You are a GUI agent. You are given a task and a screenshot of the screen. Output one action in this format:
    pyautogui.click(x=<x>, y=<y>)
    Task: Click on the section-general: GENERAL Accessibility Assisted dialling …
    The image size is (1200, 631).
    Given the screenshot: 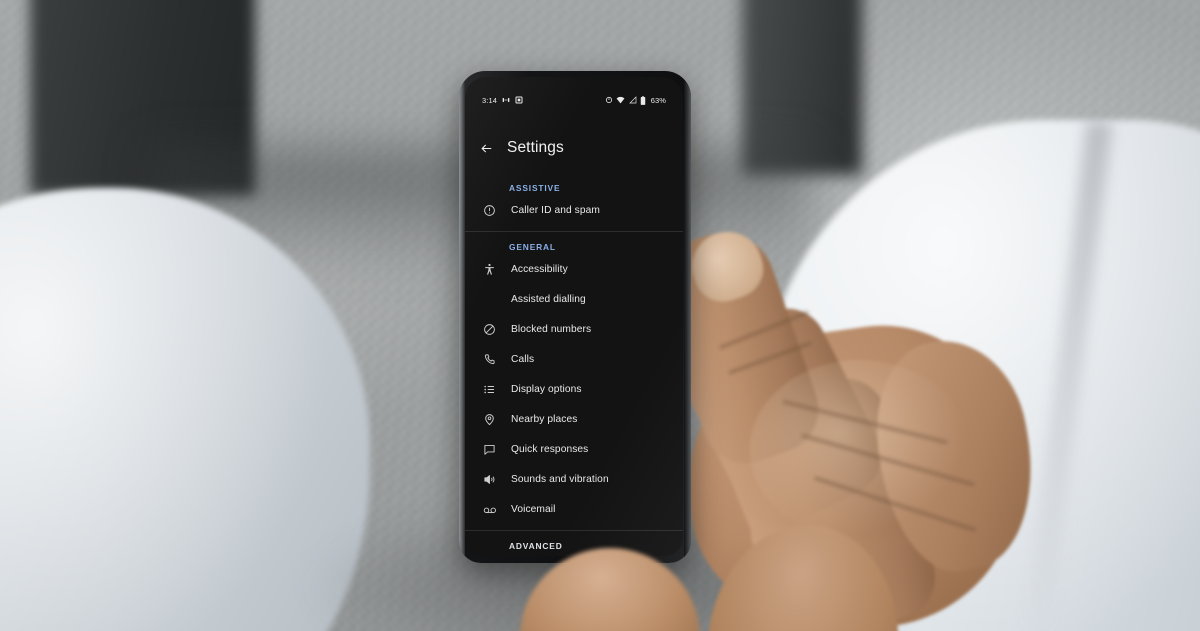 What is the action you would take?
    pyautogui.click(x=574, y=378)
    